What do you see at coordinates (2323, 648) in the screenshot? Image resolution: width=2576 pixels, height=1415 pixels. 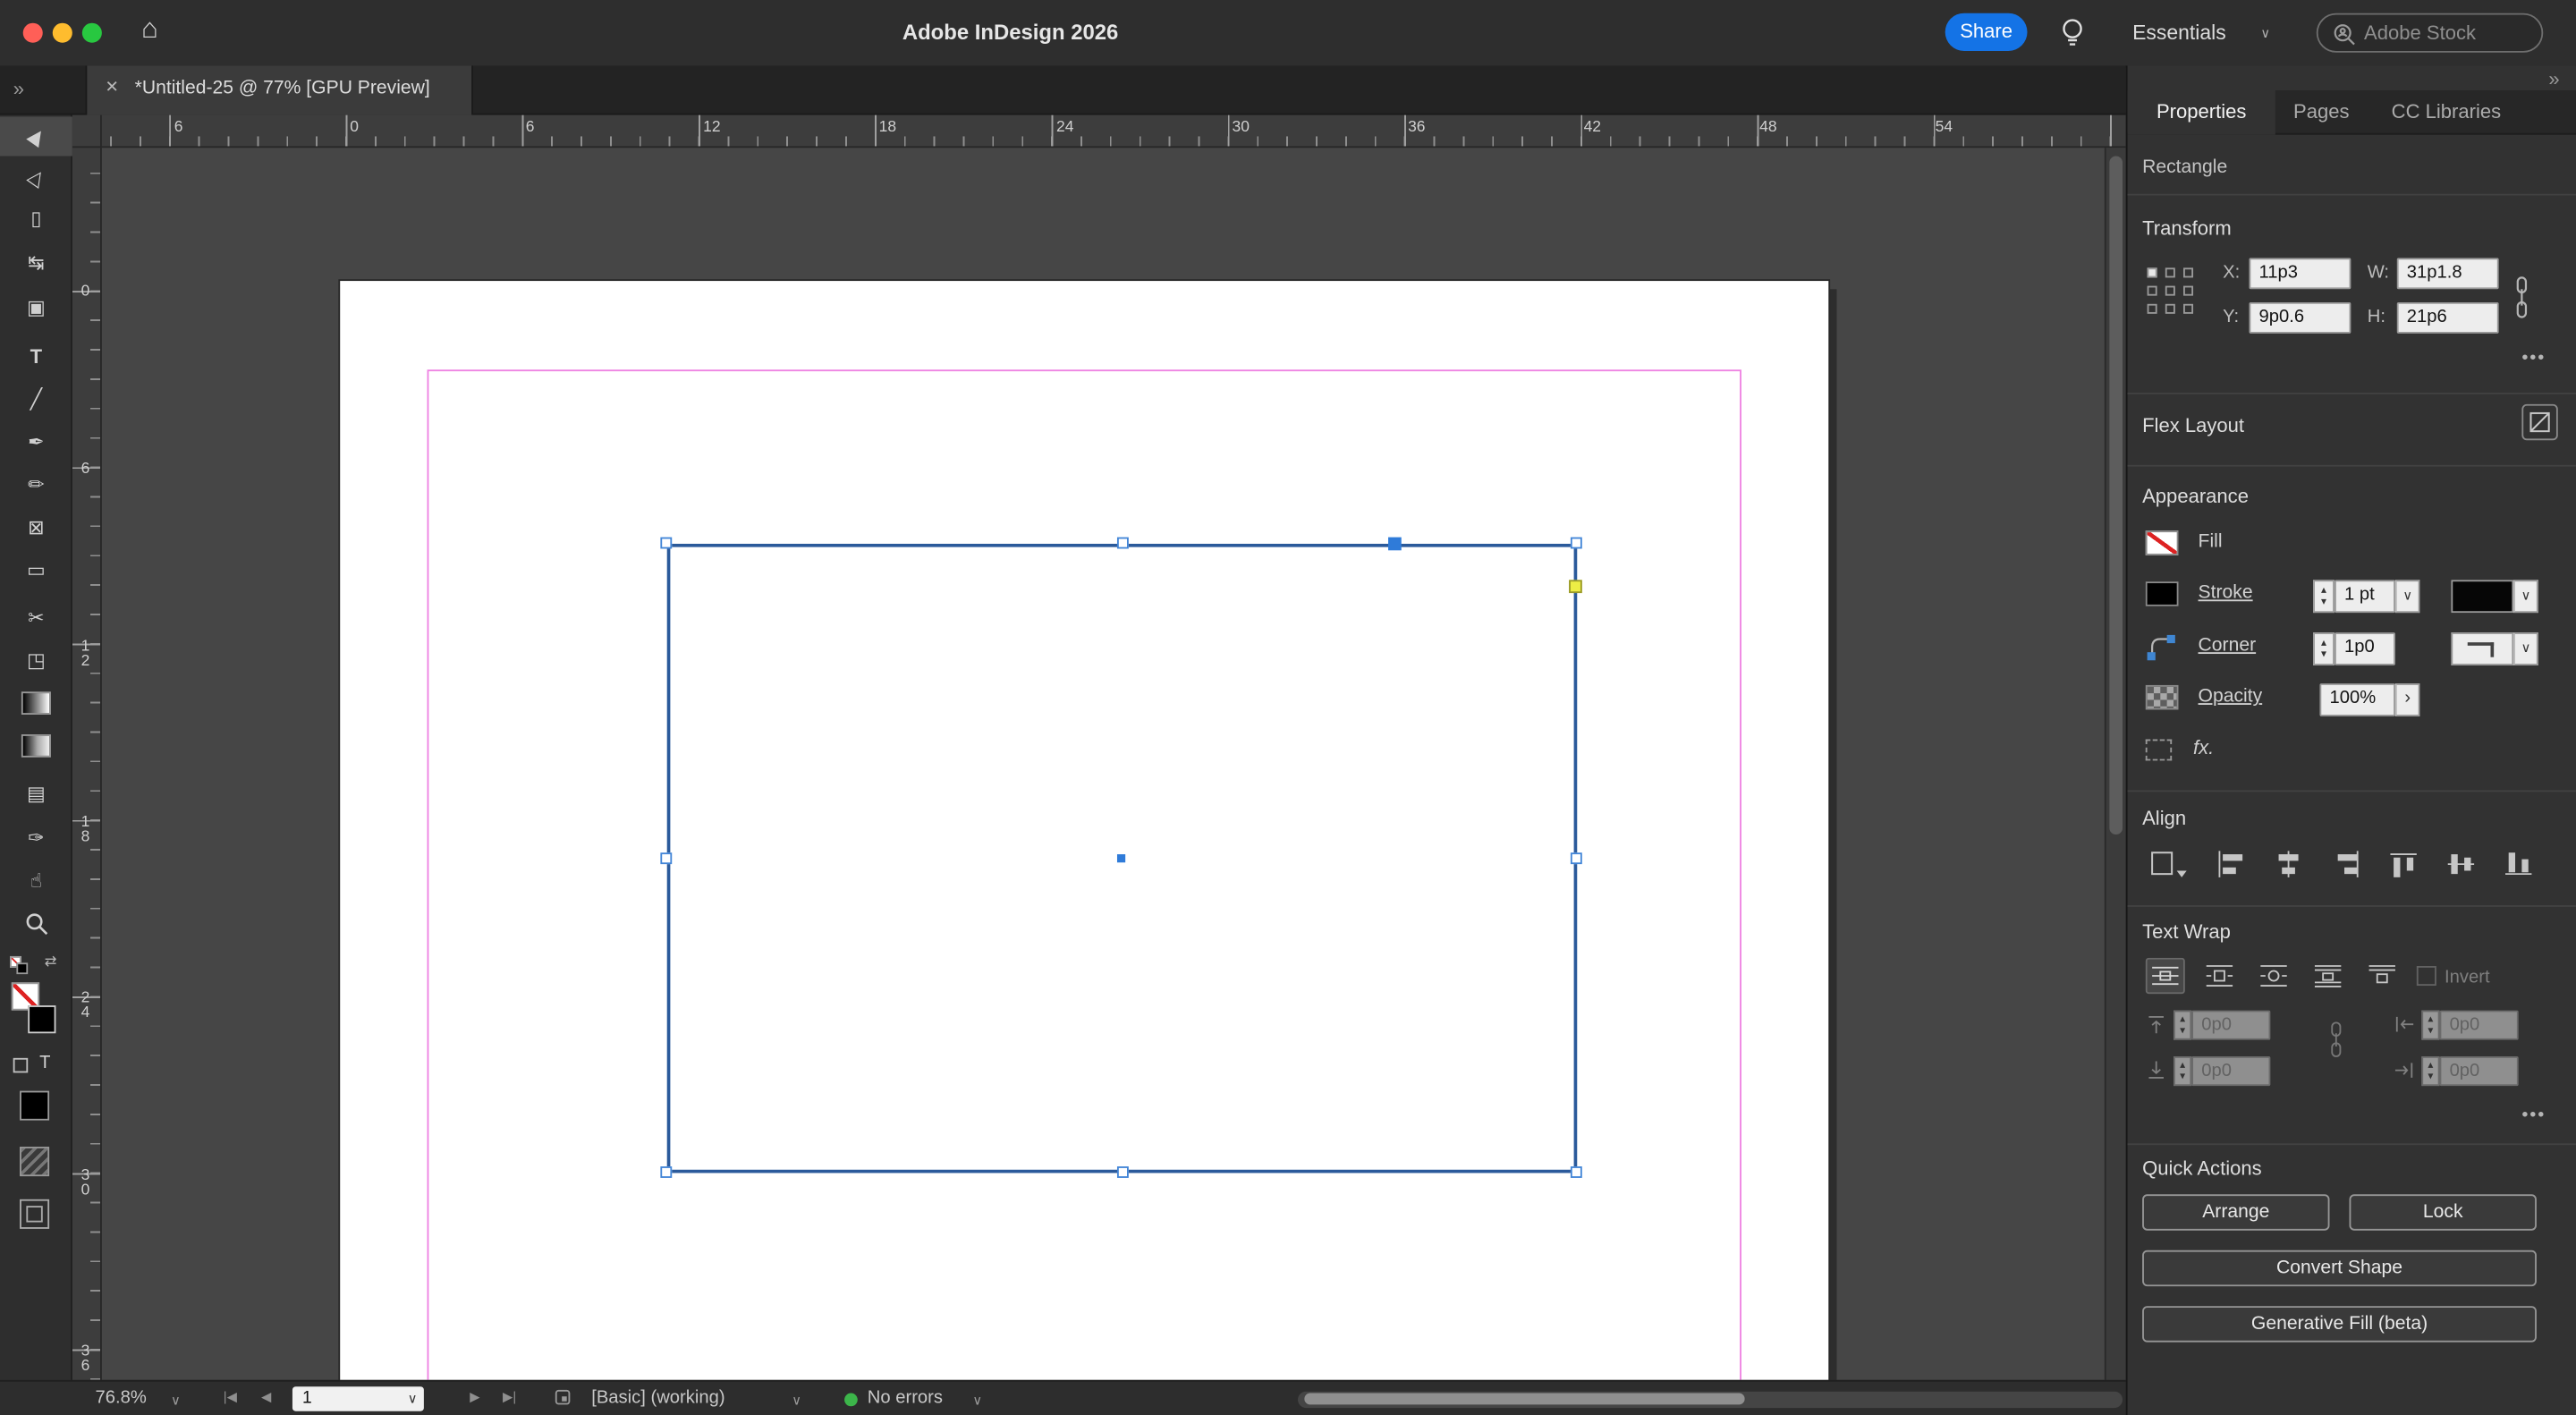 I see `corner-radius-stepper: ▴ ▾` at bounding box center [2323, 648].